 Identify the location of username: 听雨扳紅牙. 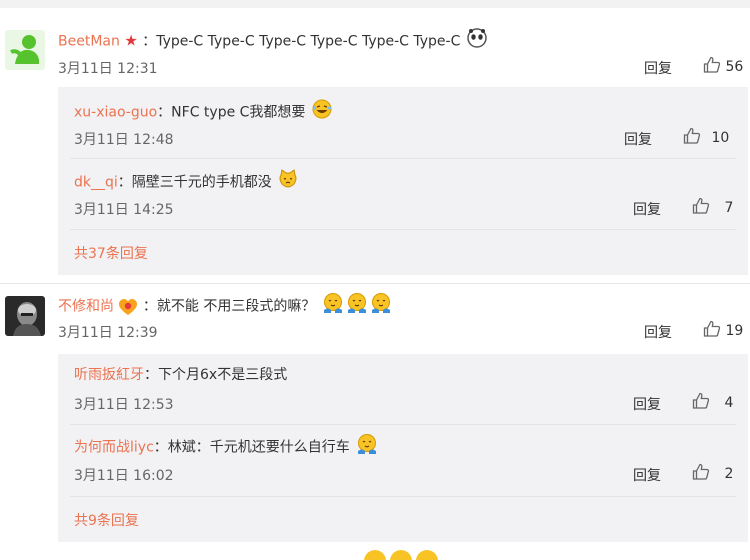
(109, 375).